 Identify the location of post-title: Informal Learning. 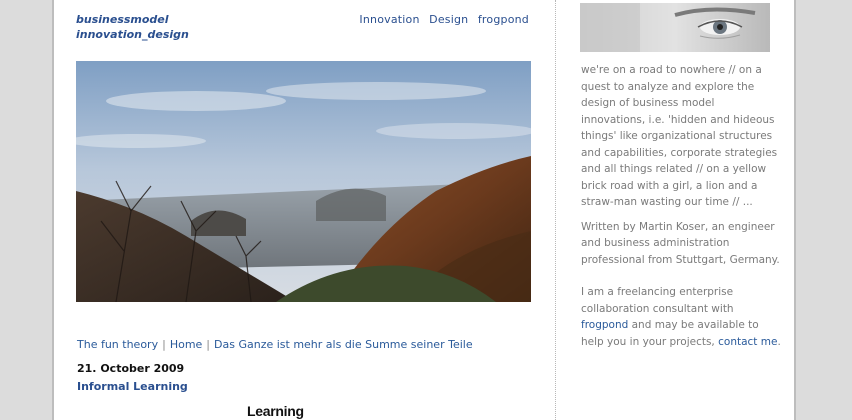
(132, 386).